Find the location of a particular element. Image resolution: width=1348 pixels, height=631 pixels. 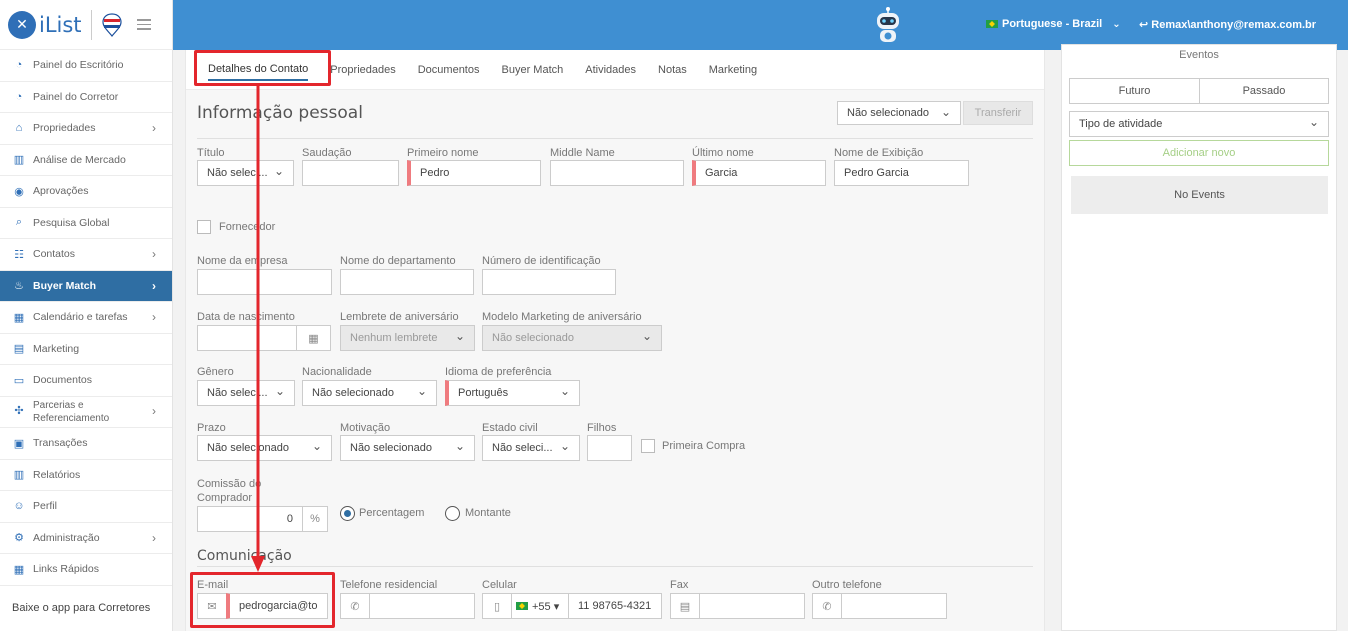

sidebar-item-analise-de-mercado: ▥ Análise de Mercado is located at coordinates (86, 160).